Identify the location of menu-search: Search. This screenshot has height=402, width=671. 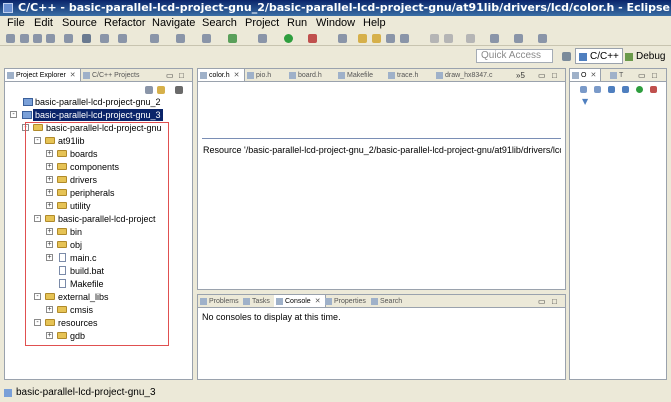
(219, 23).